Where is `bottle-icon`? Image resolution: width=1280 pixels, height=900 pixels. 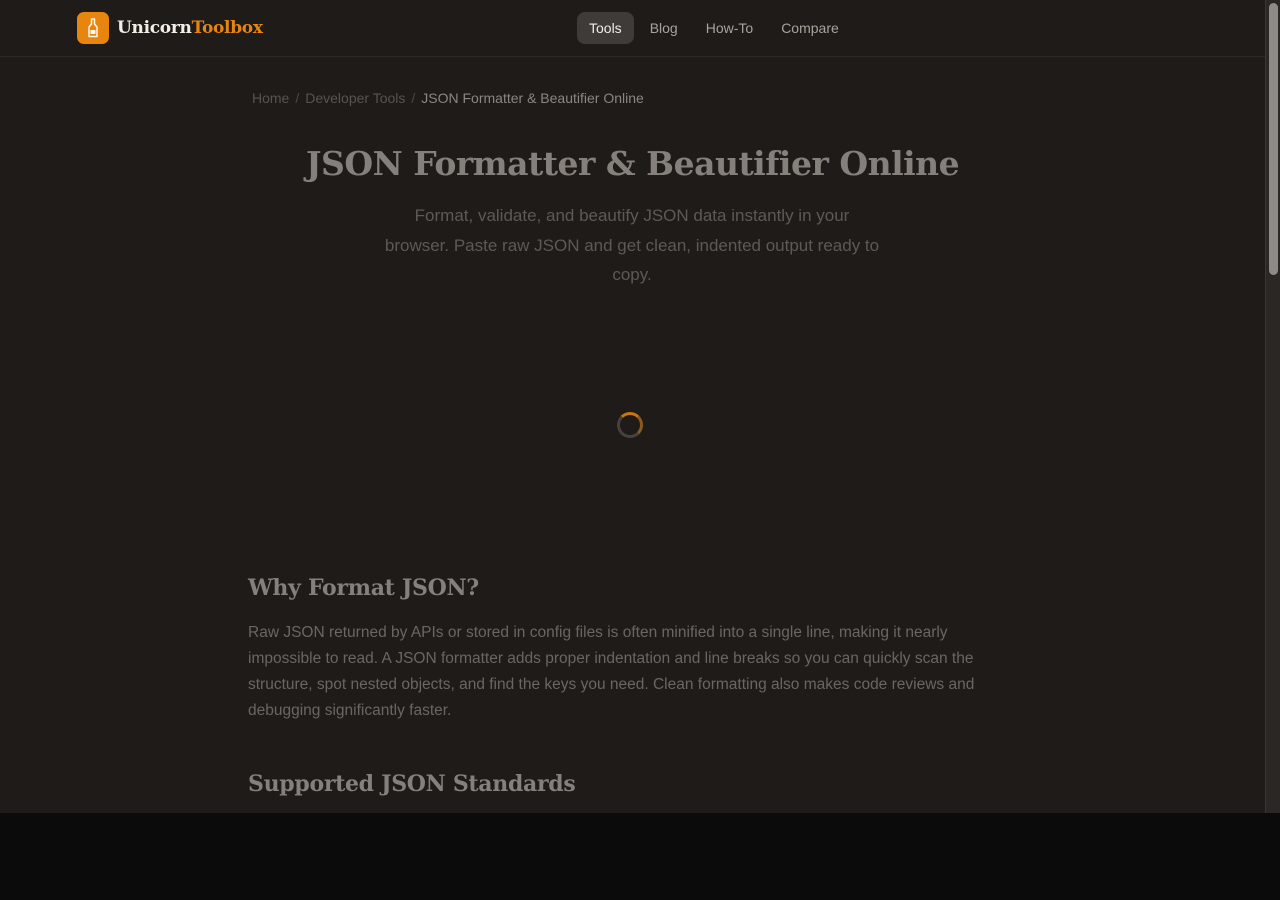 bottle-icon is located at coordinates (93, 28).